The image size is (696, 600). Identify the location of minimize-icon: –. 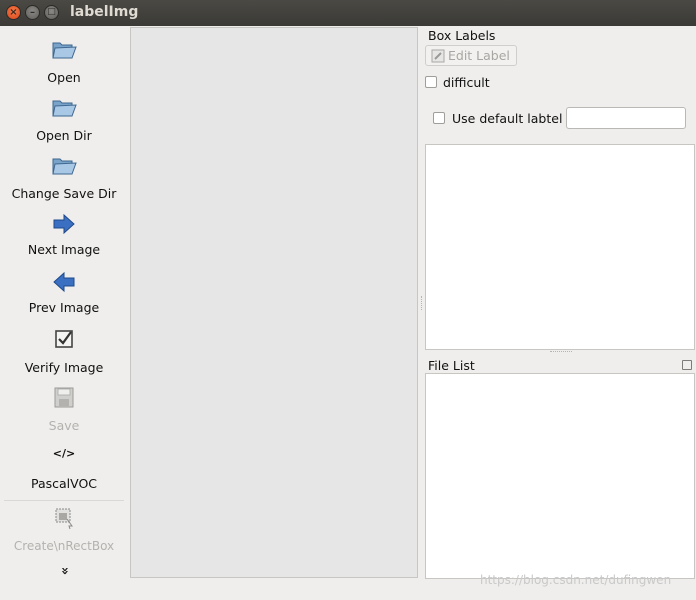
(32, 12).